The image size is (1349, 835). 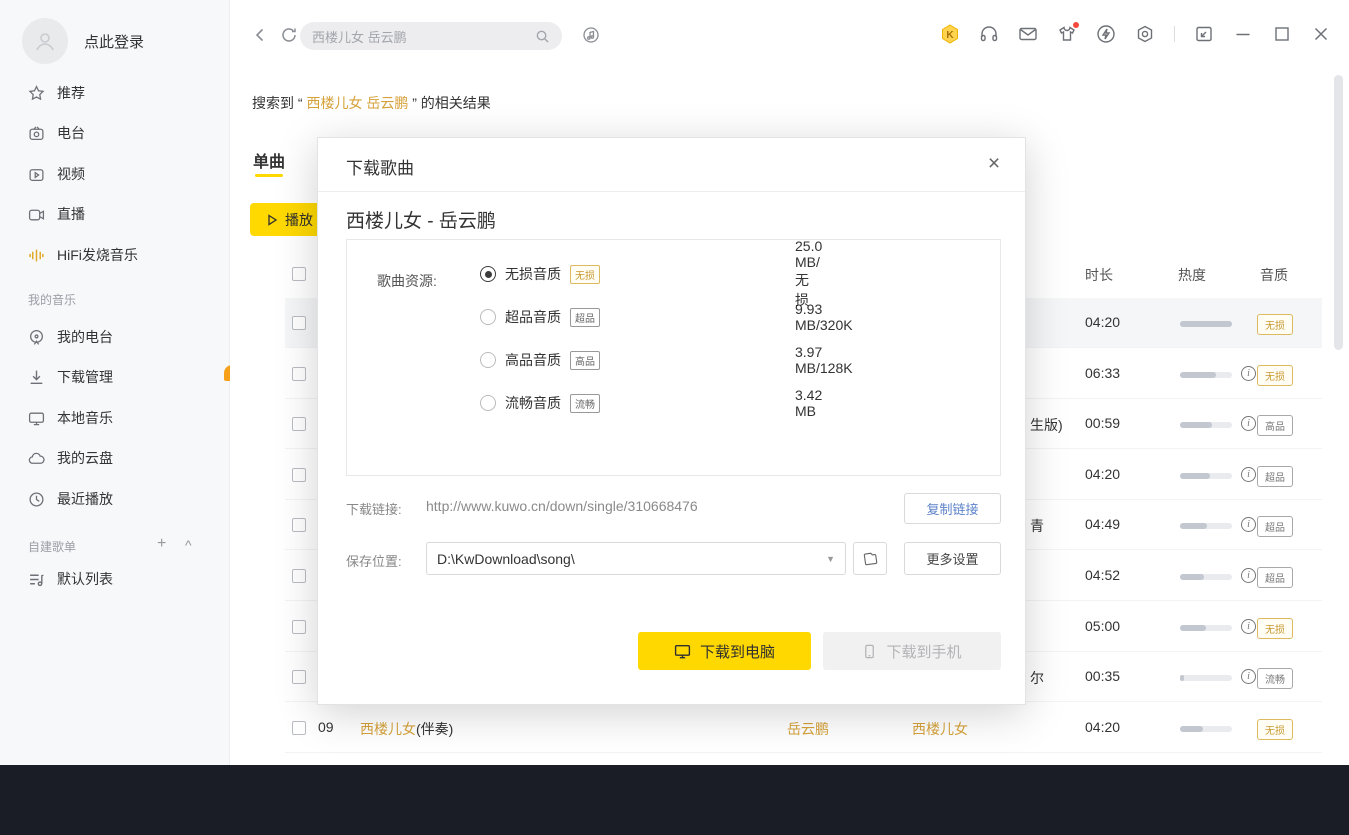 What do you see at coordinates (994, 164) in the screenshot?
I see `dialog-close-icon: ×` at bounding box center [994, 164].